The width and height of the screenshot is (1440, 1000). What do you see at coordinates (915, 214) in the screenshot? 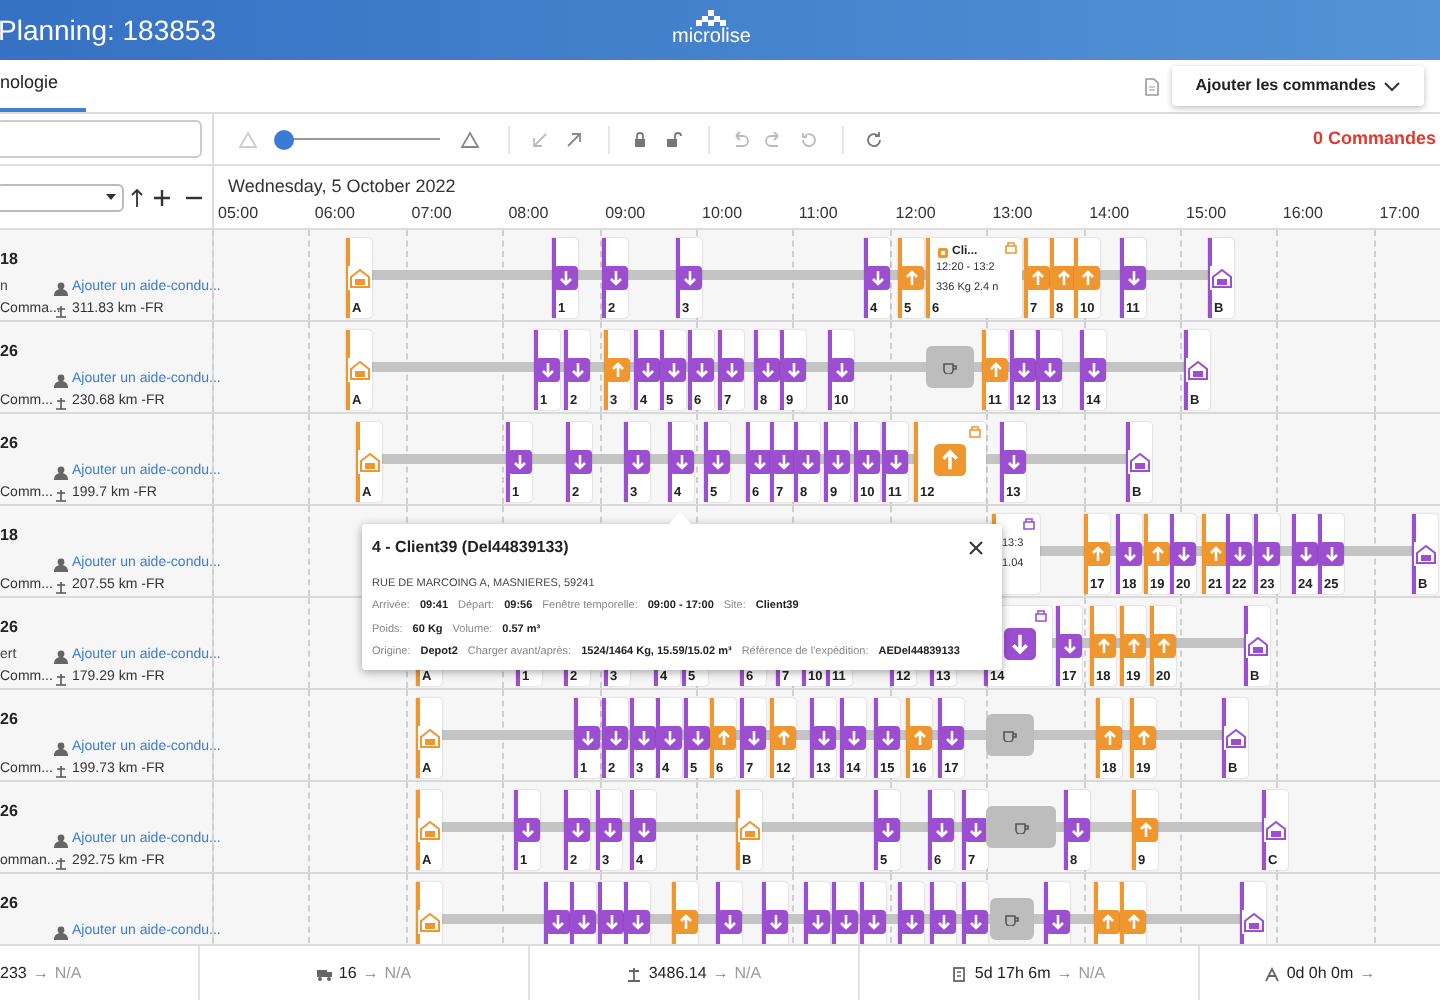
I see `hour-label: 12:00` at bounding box center [915, 214].